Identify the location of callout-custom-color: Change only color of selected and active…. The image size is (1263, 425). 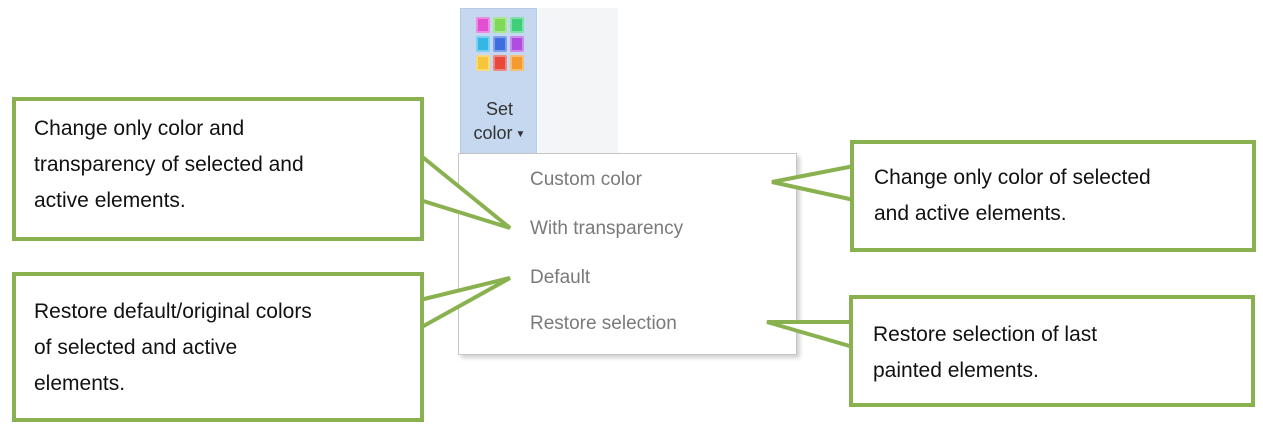
(1053, 196).